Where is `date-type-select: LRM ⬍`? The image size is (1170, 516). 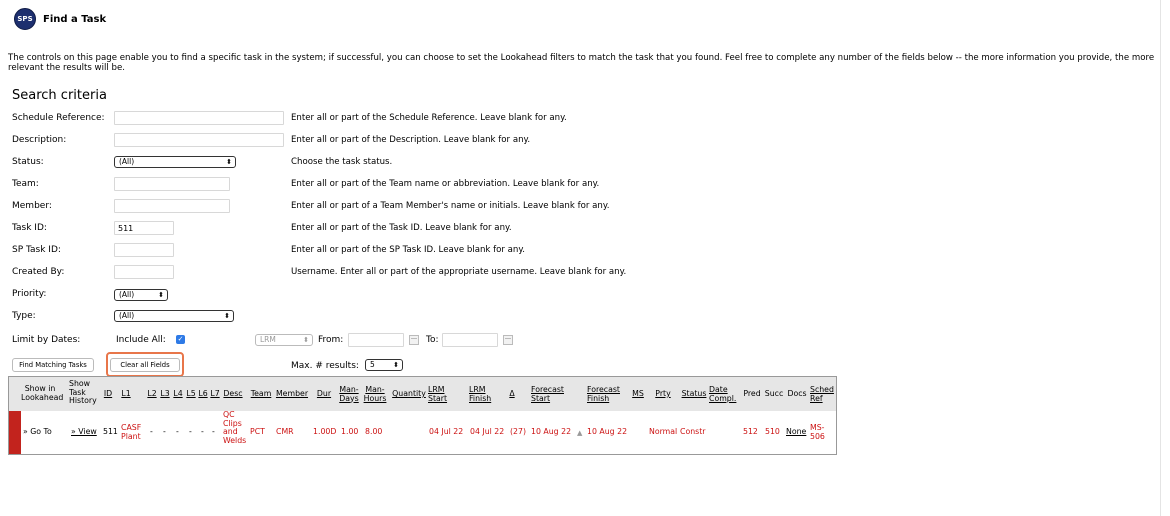
date-type-select: LRM ⬍ is located at coordinates (284, 340).